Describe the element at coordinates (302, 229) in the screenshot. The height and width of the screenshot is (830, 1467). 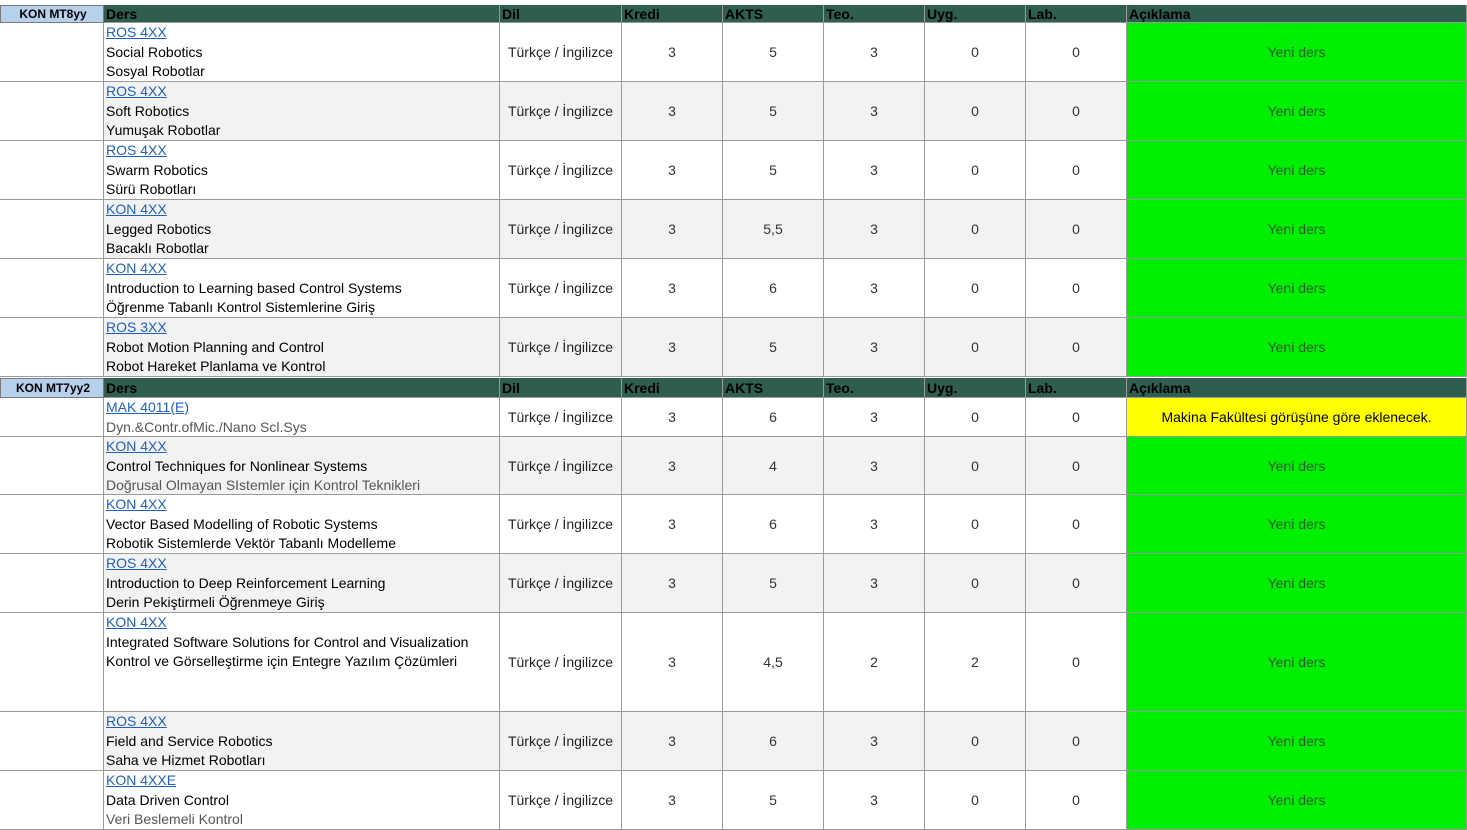
I see `course-cell: KON 4XX Legged Robotics Bacaklı Robotlar` at that location.